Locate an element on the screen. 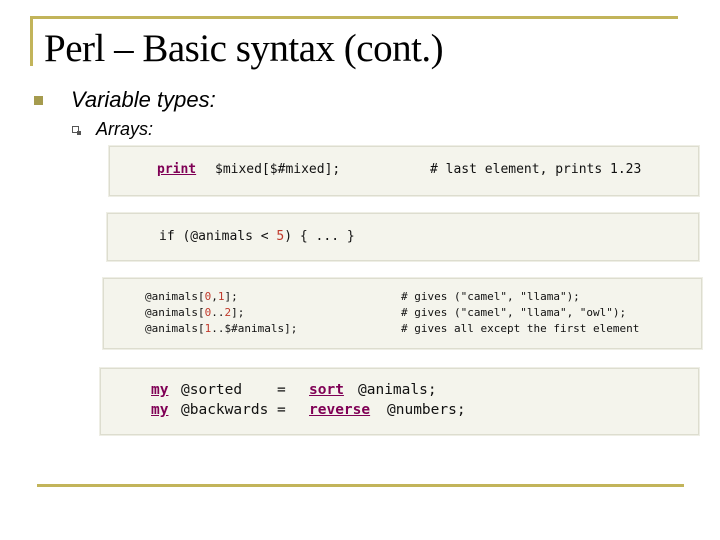  code-argument: @numbers; is located at coordinates (426, 410).